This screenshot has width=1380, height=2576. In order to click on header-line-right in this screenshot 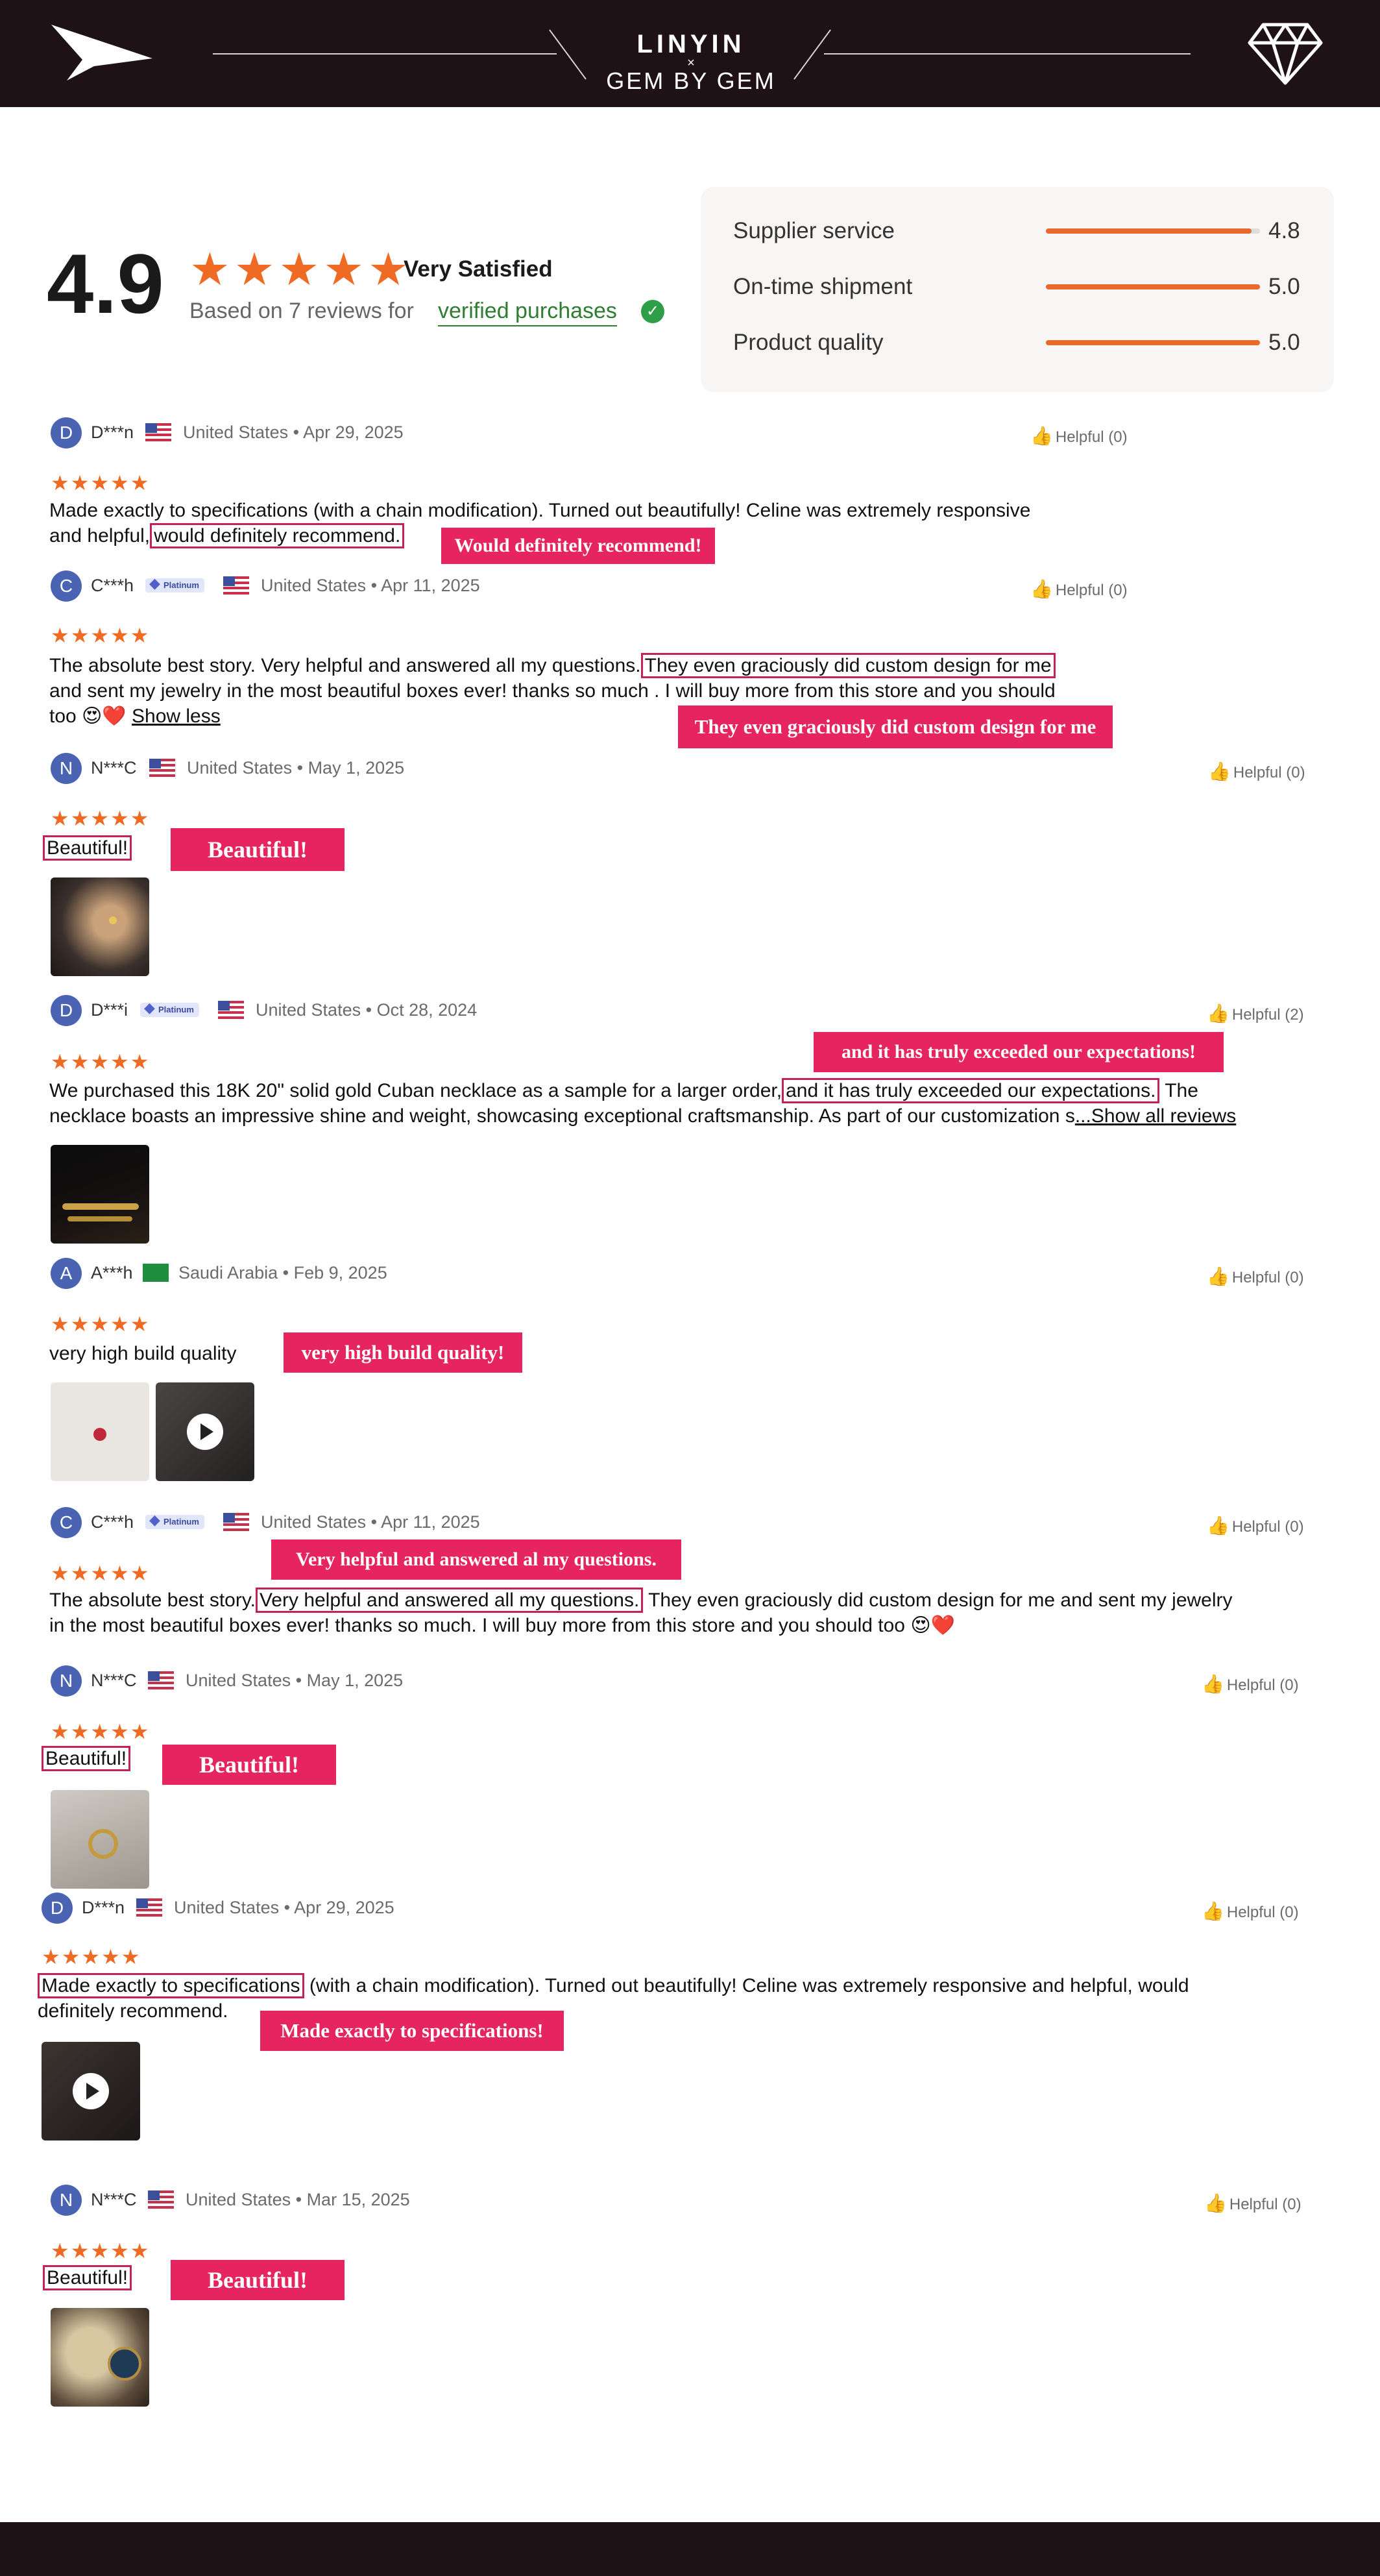, I will do `click(1008, 54)`.